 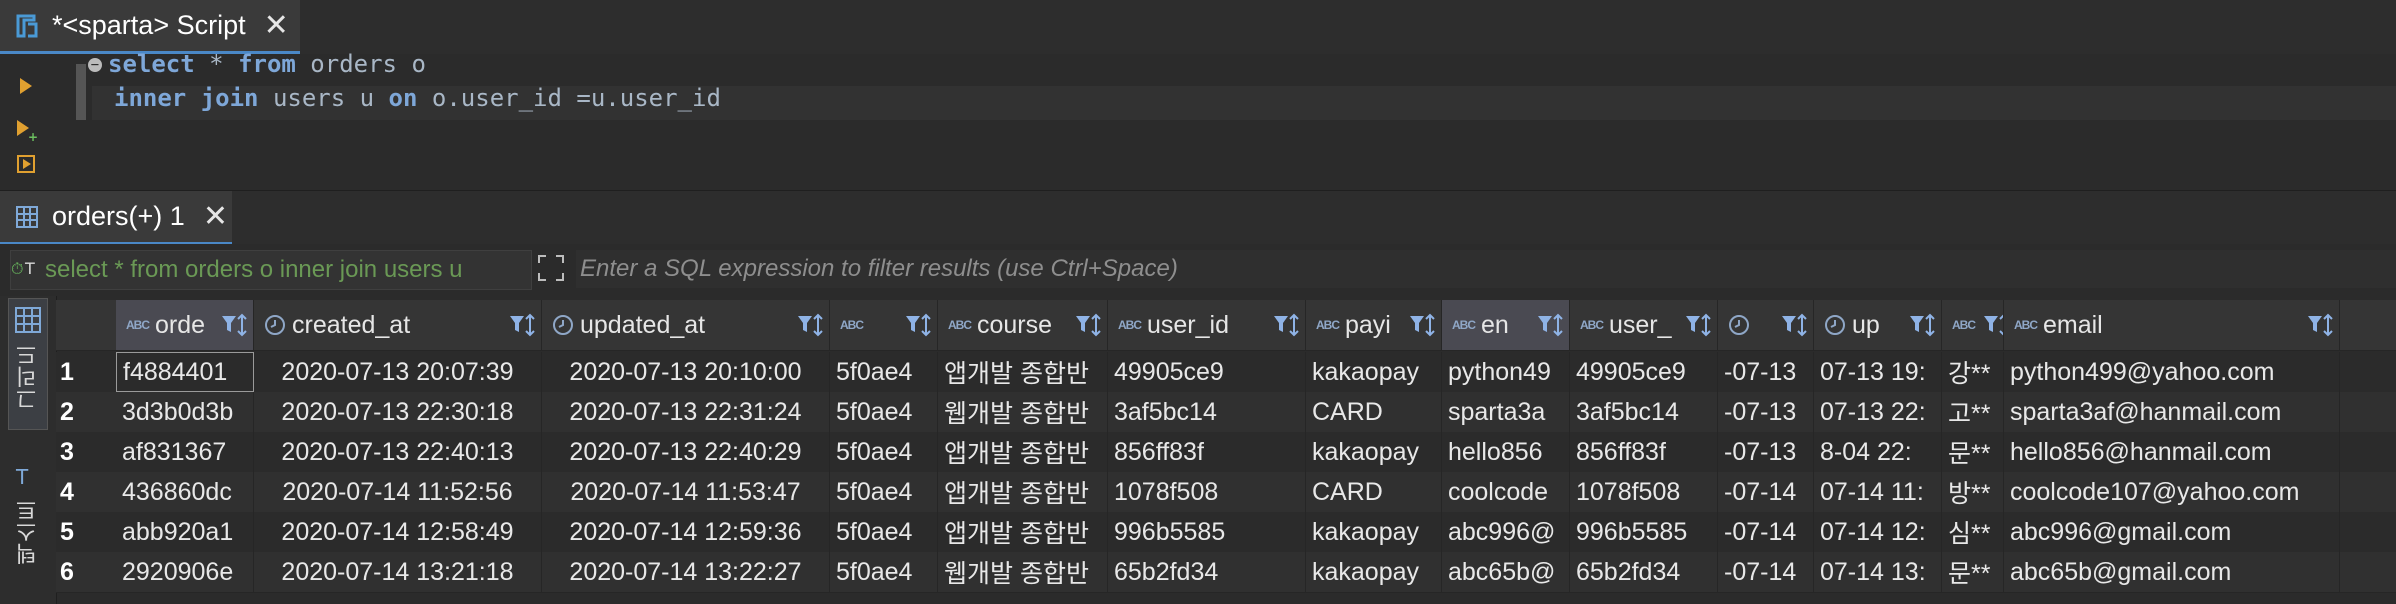 I want to click on row-number: 2, so click(x=84, y=412).